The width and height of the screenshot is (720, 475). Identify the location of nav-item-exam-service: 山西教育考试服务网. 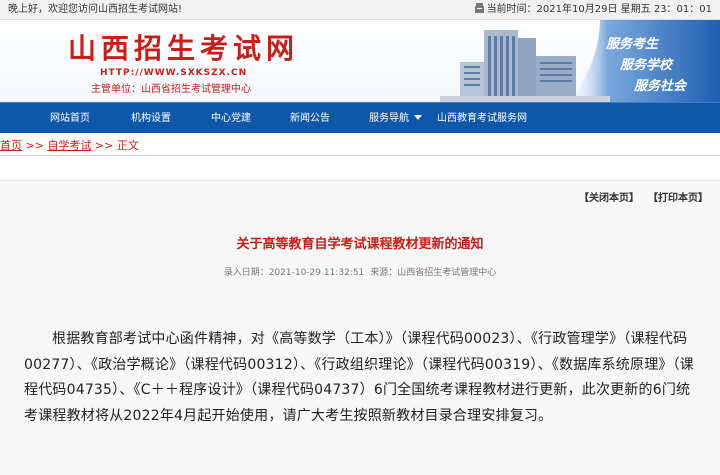
(482, 118).